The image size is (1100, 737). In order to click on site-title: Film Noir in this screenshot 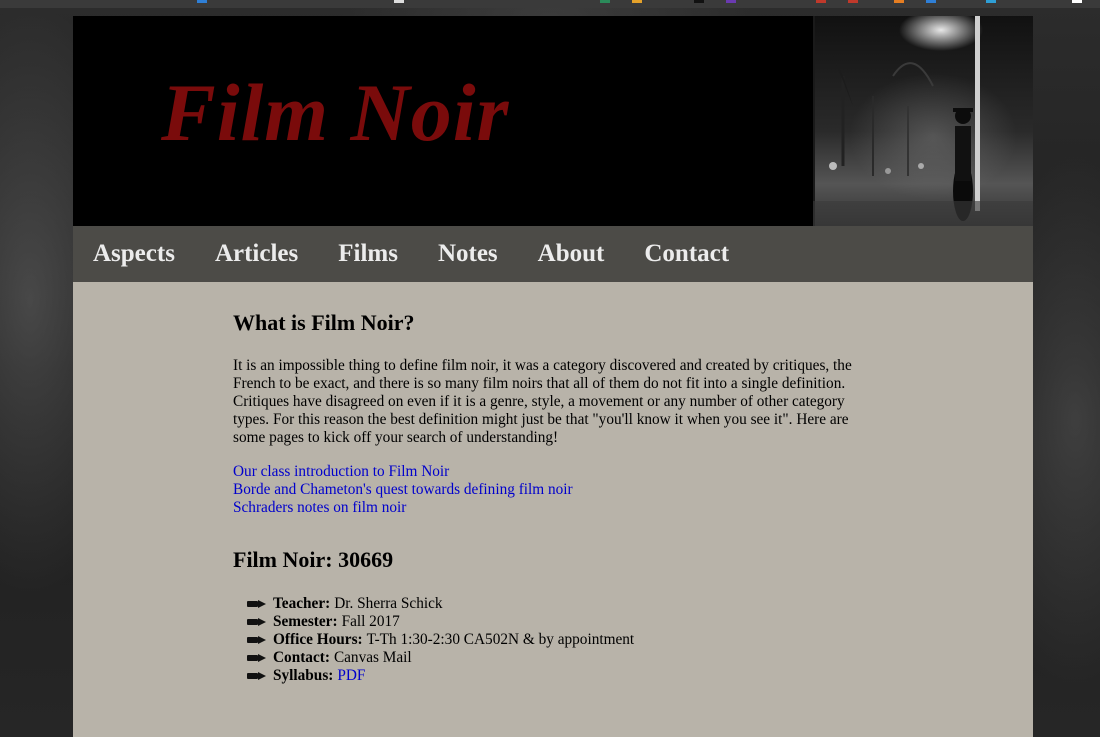, I will do `click(335, 112)`.